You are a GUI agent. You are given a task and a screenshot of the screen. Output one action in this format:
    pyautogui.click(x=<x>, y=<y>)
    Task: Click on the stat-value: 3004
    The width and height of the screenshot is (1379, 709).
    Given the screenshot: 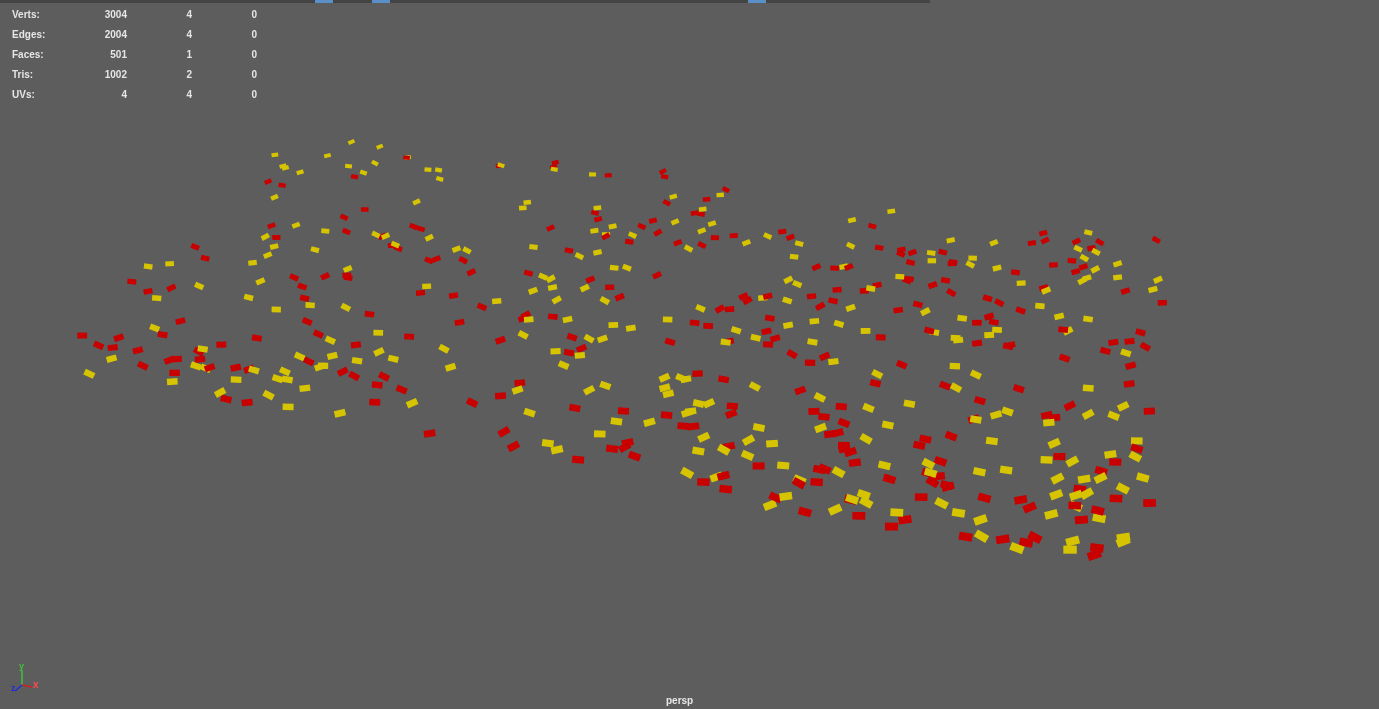 What is the action you would take?
    pyautogui.click(x=115, y=14)
    